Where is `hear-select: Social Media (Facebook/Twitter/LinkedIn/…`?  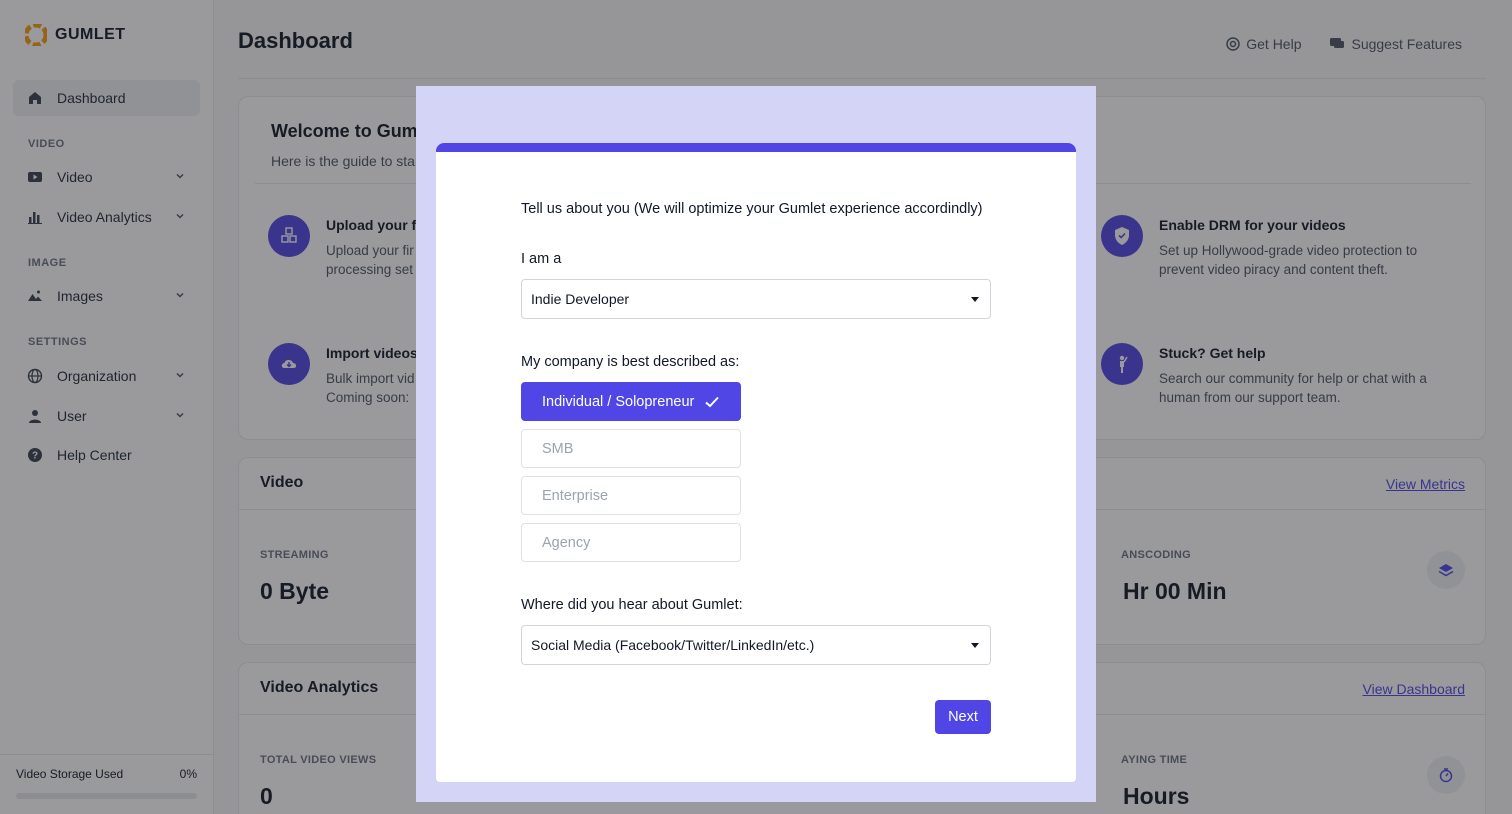 hear-select: Social Media (Facebook/Twitter/LinkedIn/… is located at coordinates (756, 645).